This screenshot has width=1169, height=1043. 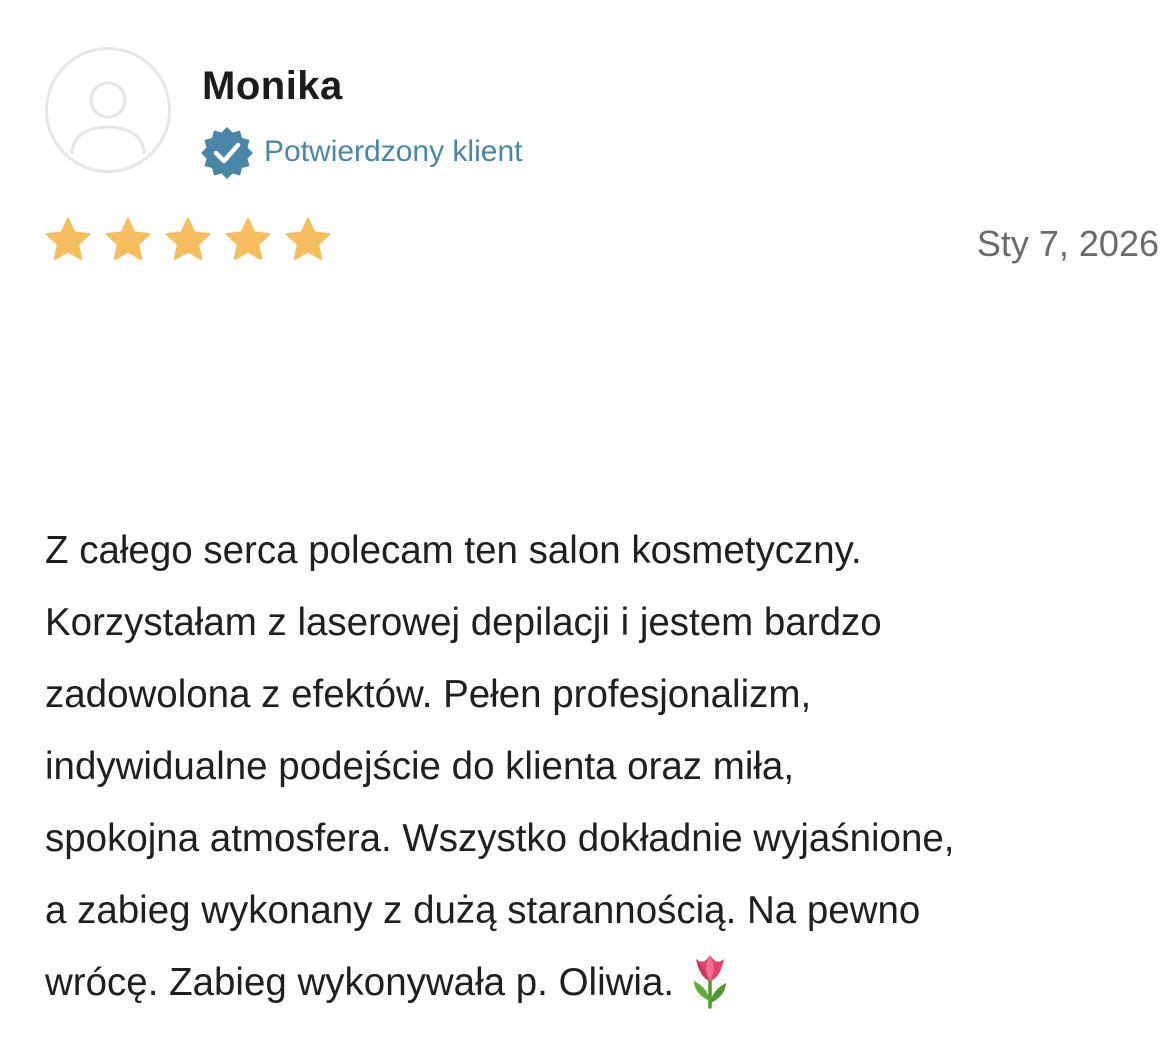 I want to click on author-name: Monika, so click(x=272, y=86).